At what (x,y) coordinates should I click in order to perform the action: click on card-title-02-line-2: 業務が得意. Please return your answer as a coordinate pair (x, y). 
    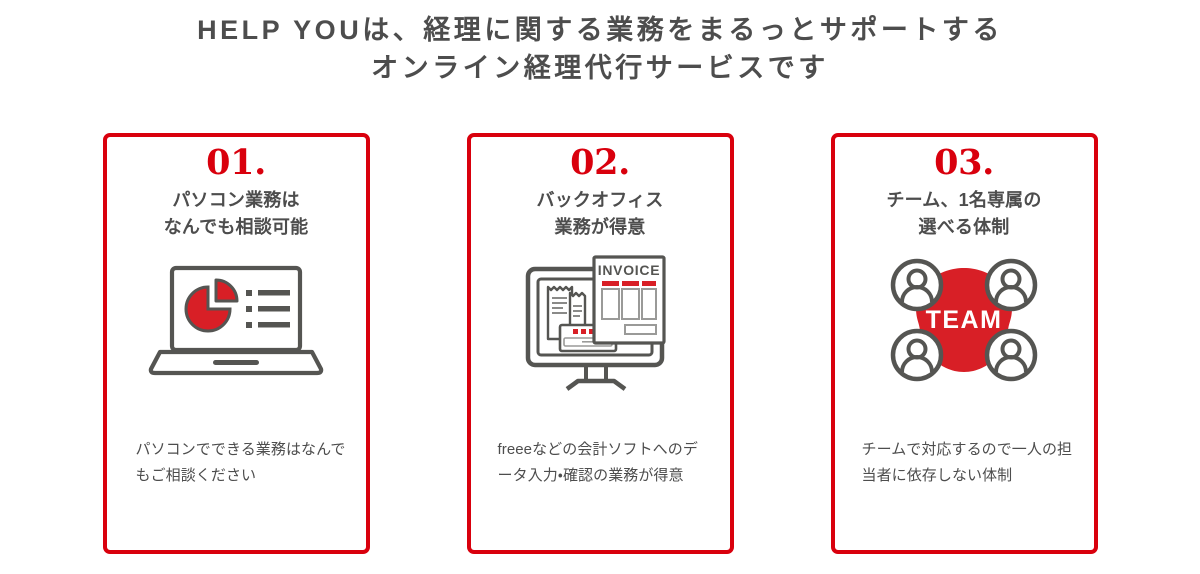
    Looking at the image, I should click on (600, 226).